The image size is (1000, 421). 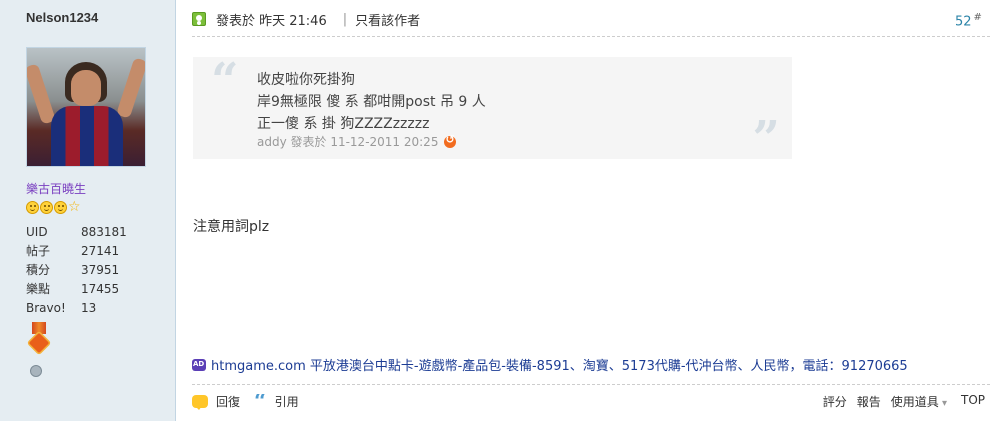 I want to click on use-tools-menu: 使用道具, so click(x=919, y=401).